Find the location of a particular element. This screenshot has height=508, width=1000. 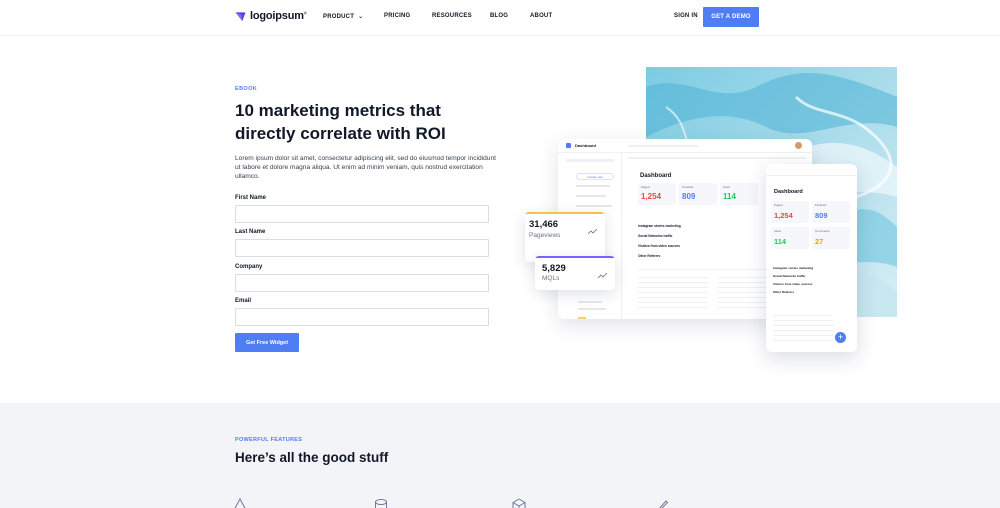

app-icon is located at coordinates (568, 145).